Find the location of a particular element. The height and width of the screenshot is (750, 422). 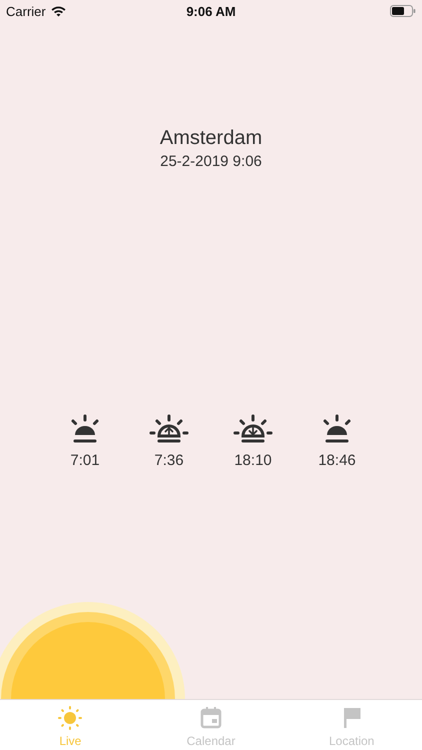

sun-time: 18:46 is located at coordinates (337, 460).